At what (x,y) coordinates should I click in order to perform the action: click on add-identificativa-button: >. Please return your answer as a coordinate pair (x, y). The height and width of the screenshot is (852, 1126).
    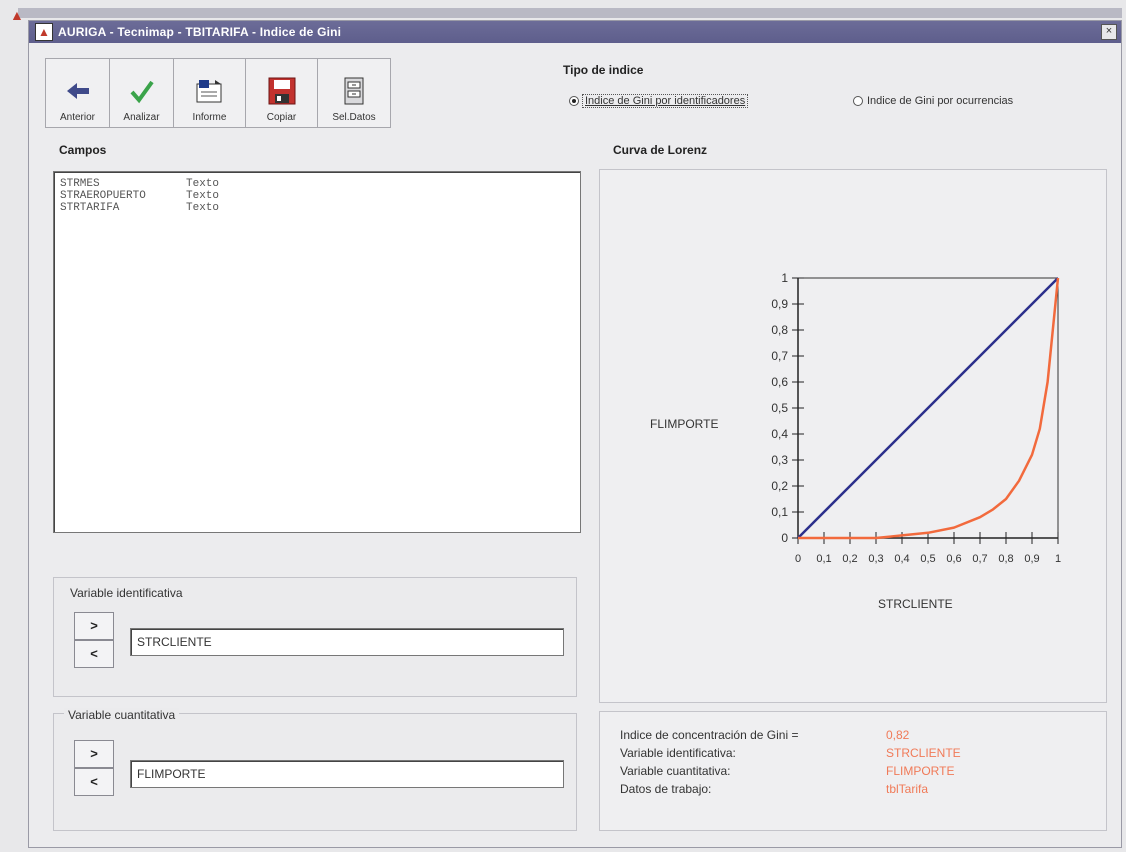
    Looking at the image, I should click on (94, 626).